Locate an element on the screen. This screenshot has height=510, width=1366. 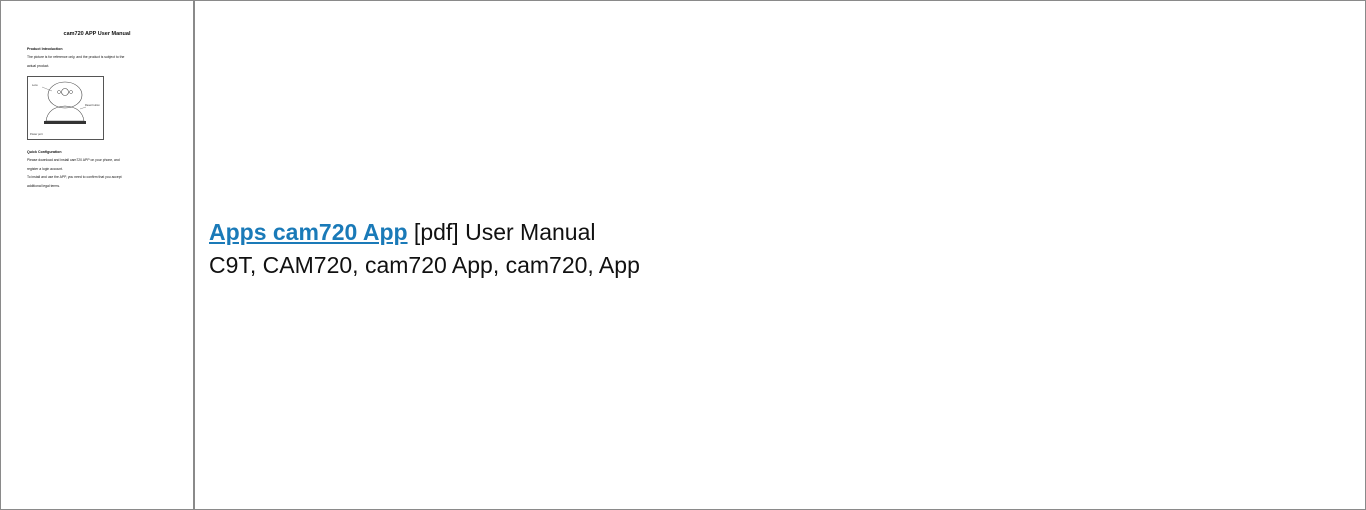
manual-title-link: Apps cam720 App is located at coordinates (308, 232).